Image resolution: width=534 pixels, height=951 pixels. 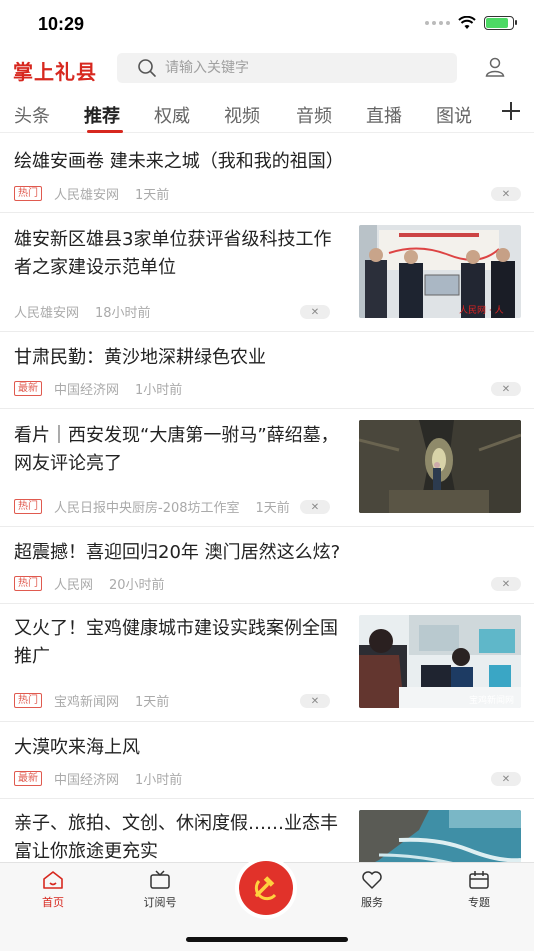 What do you see at coordinates (179, 162) in the screenshot?
I see `news-title: 绘雄安画卷 建未来之城（我和我的祖国）` at bounding box center [179, 162].